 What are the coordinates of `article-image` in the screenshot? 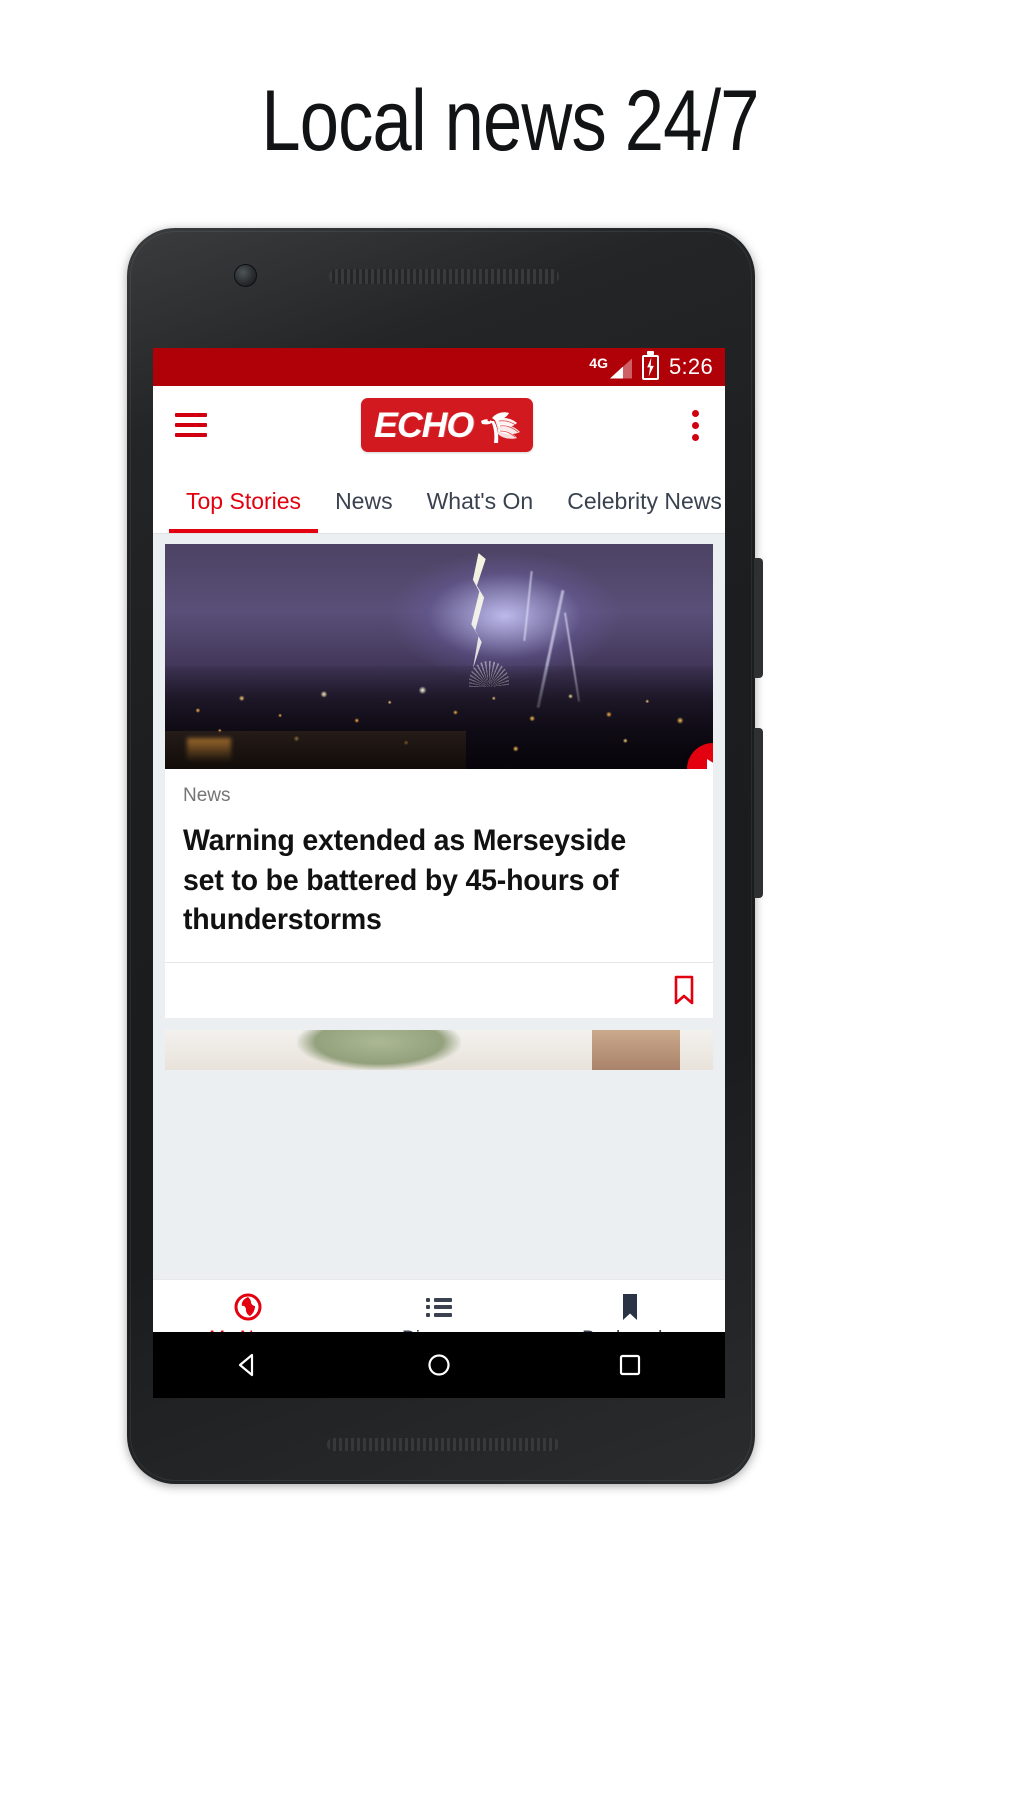 It's located at (439, 656).